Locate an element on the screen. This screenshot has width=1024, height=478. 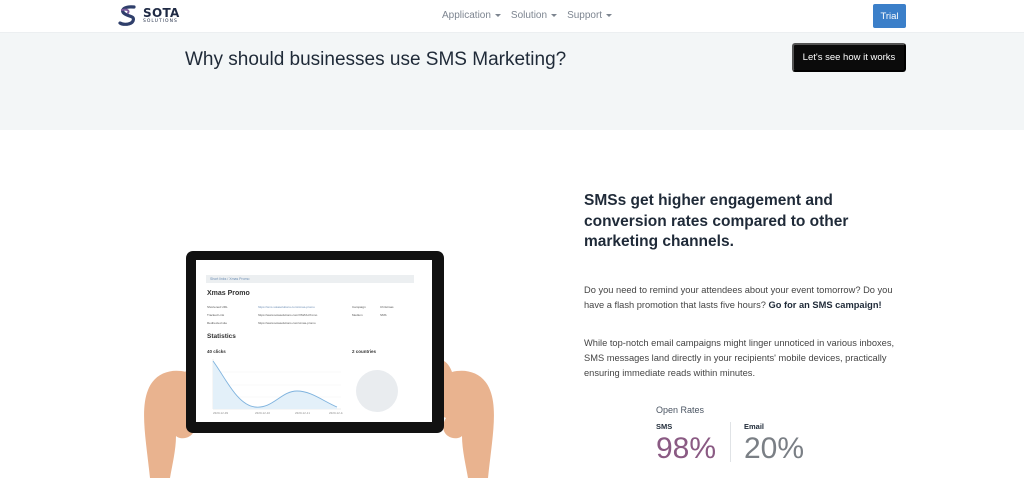
screen-row-label: Tracked Link is located at coordinates (216, 315).